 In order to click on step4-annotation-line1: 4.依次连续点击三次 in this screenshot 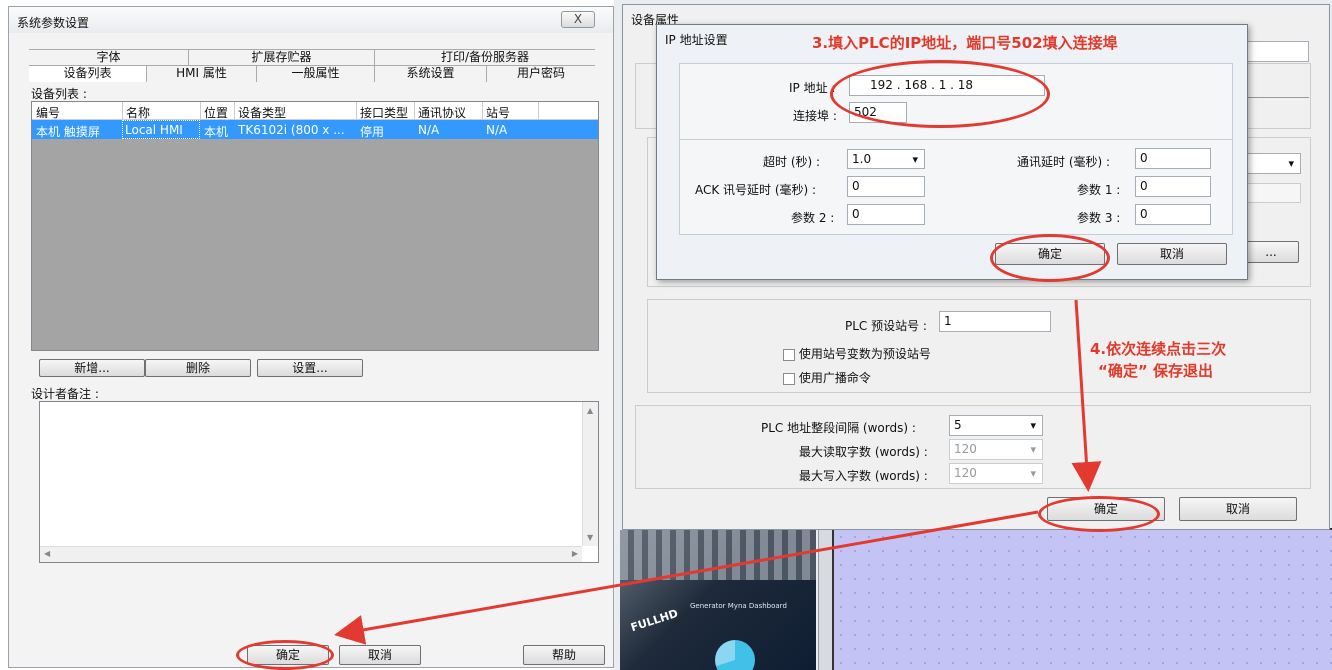, I will do `click(1158, 349)`.